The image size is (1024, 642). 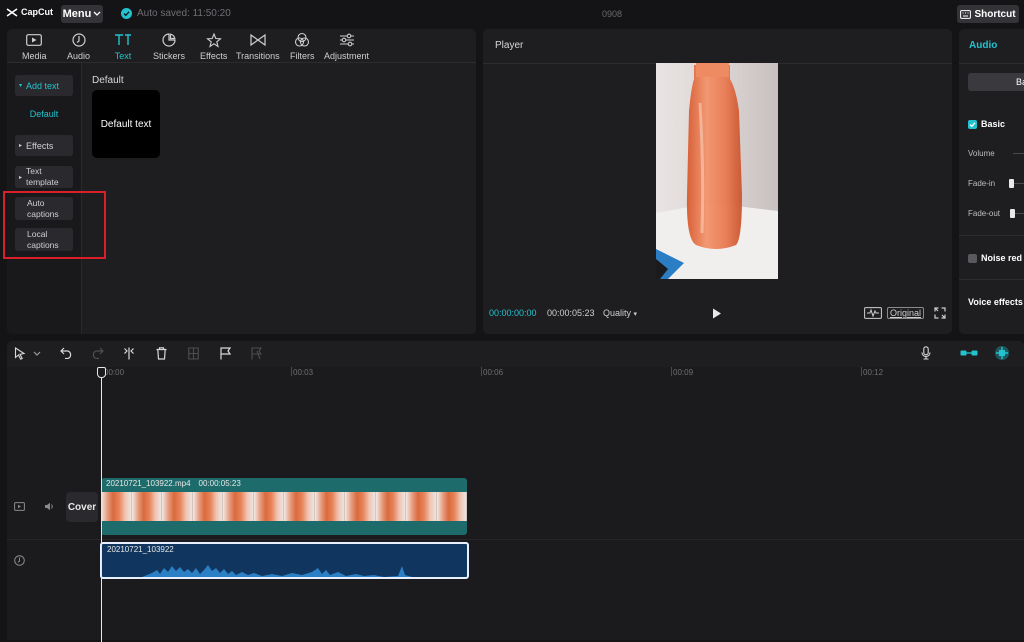 I want to click on audio-waveform, so click(x=284, y=571).